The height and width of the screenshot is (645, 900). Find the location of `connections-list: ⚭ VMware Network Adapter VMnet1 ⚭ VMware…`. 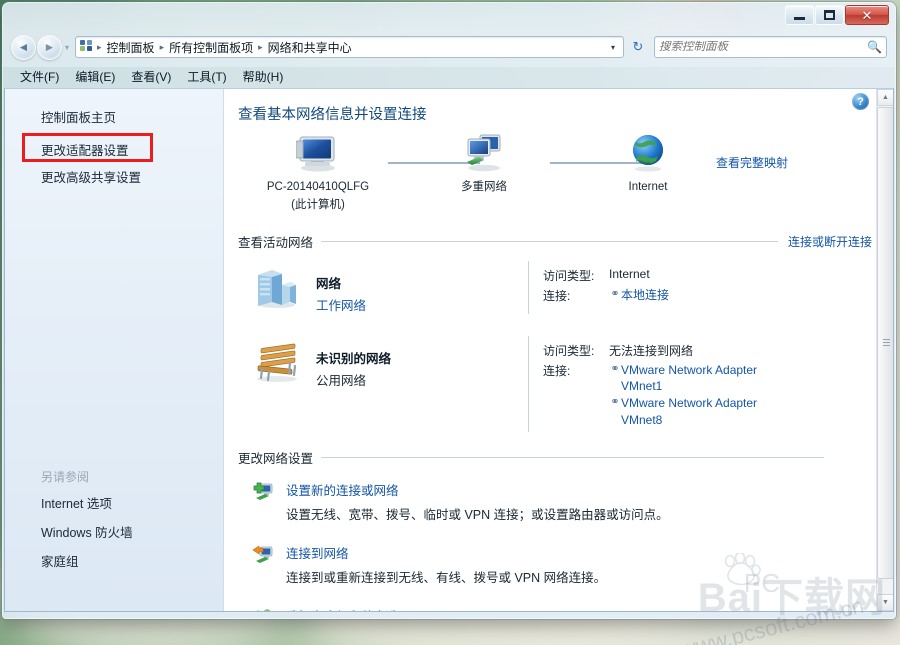

connections-list: ⚭ VMware Network Adapter VMnet1 ⚭ VMware… is located at coordinates (694, 395).